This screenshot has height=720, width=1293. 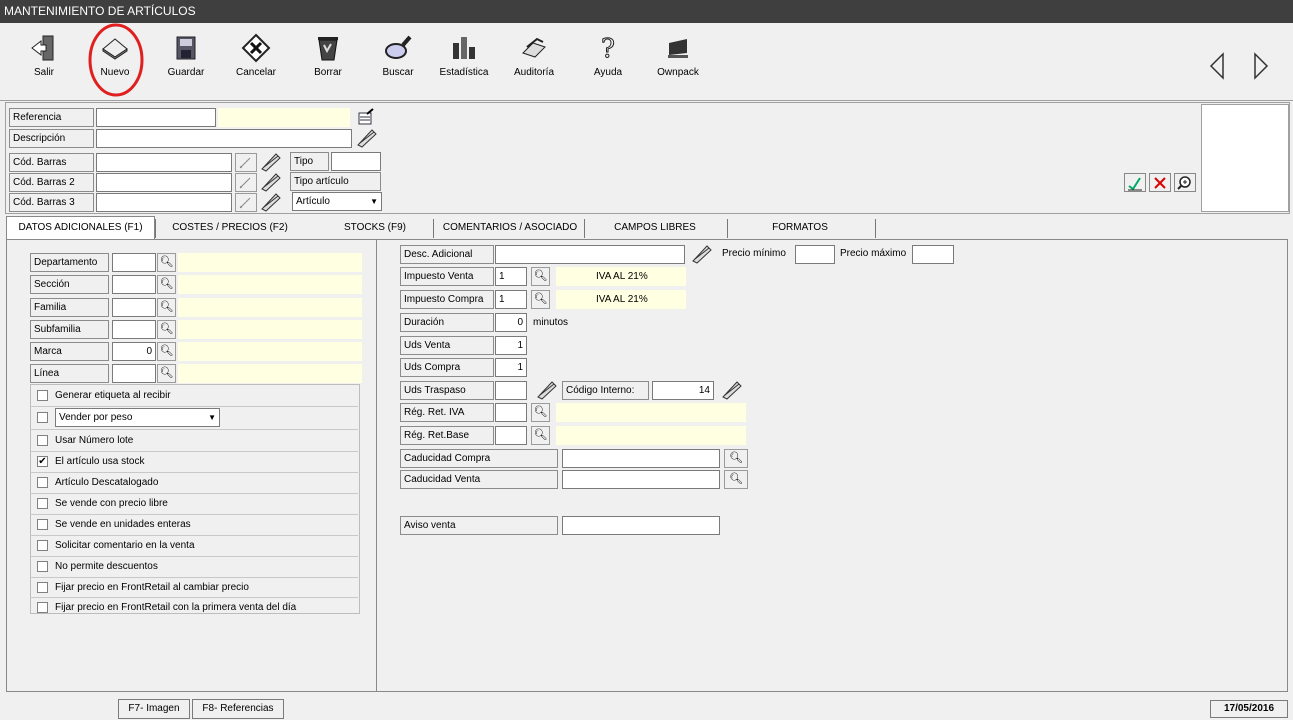 What do you see at coordinates (1261, 66) in the screenshot?
I see `next-arrow-icon` at bounding box center [1261, 66].